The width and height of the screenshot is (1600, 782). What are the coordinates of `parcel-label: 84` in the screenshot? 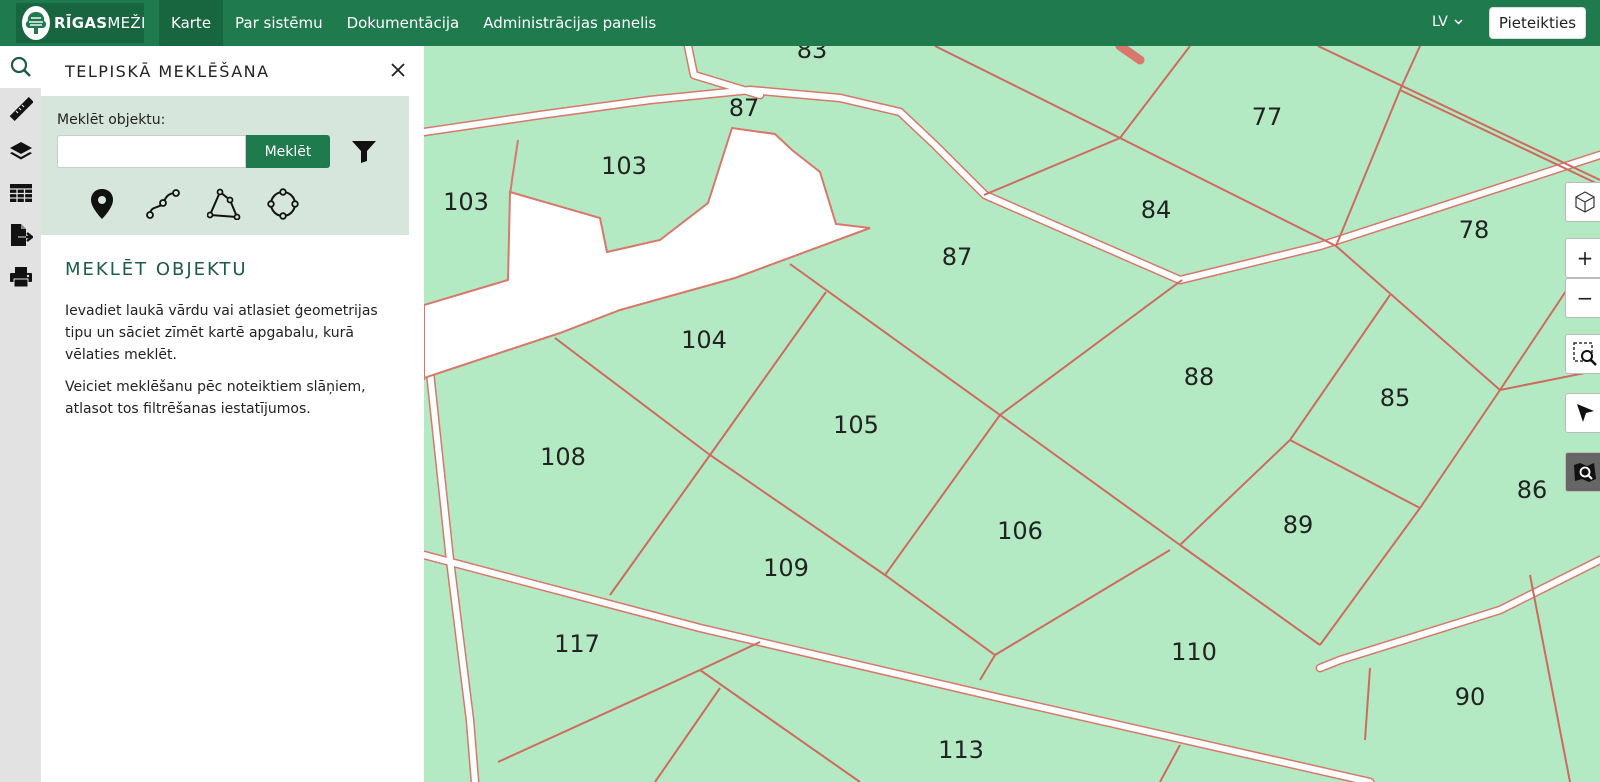 It's located at (1156, 210).